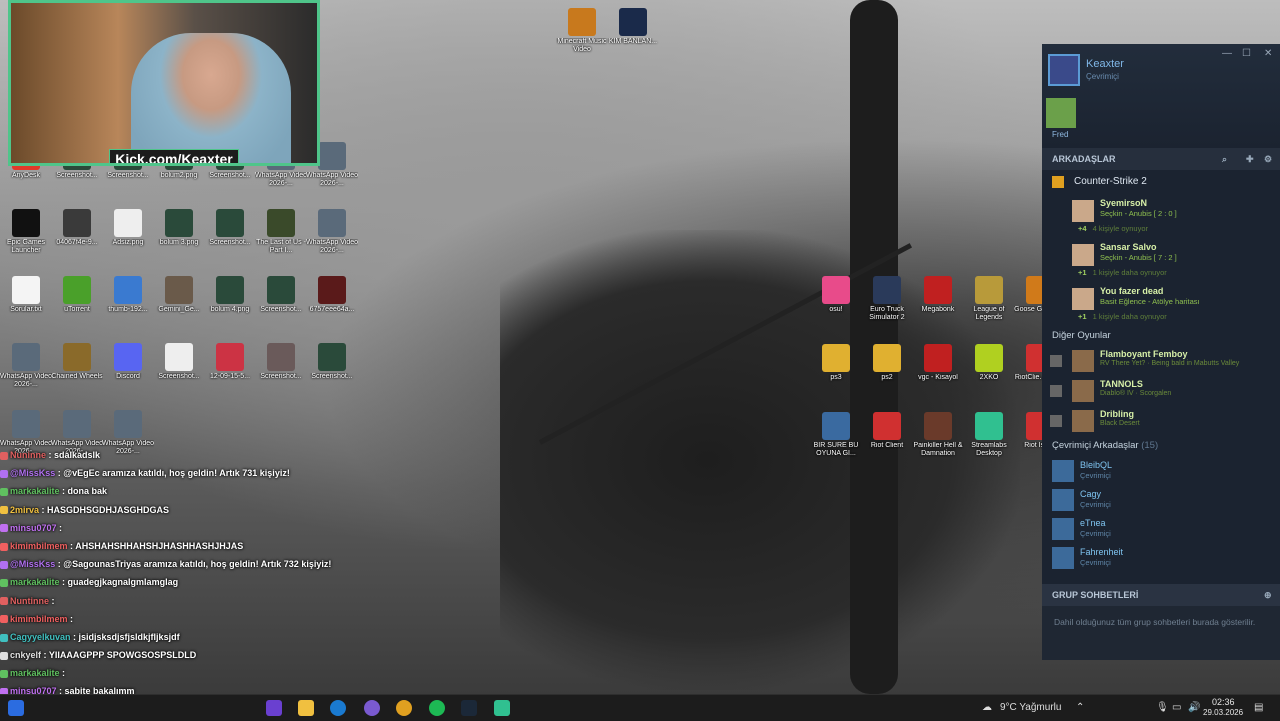  What do you see at coordinates (1161, 336) in the screenshot?
I see `other-games-header: Diğer Oyunlar` at bounding box center [1161, 336].